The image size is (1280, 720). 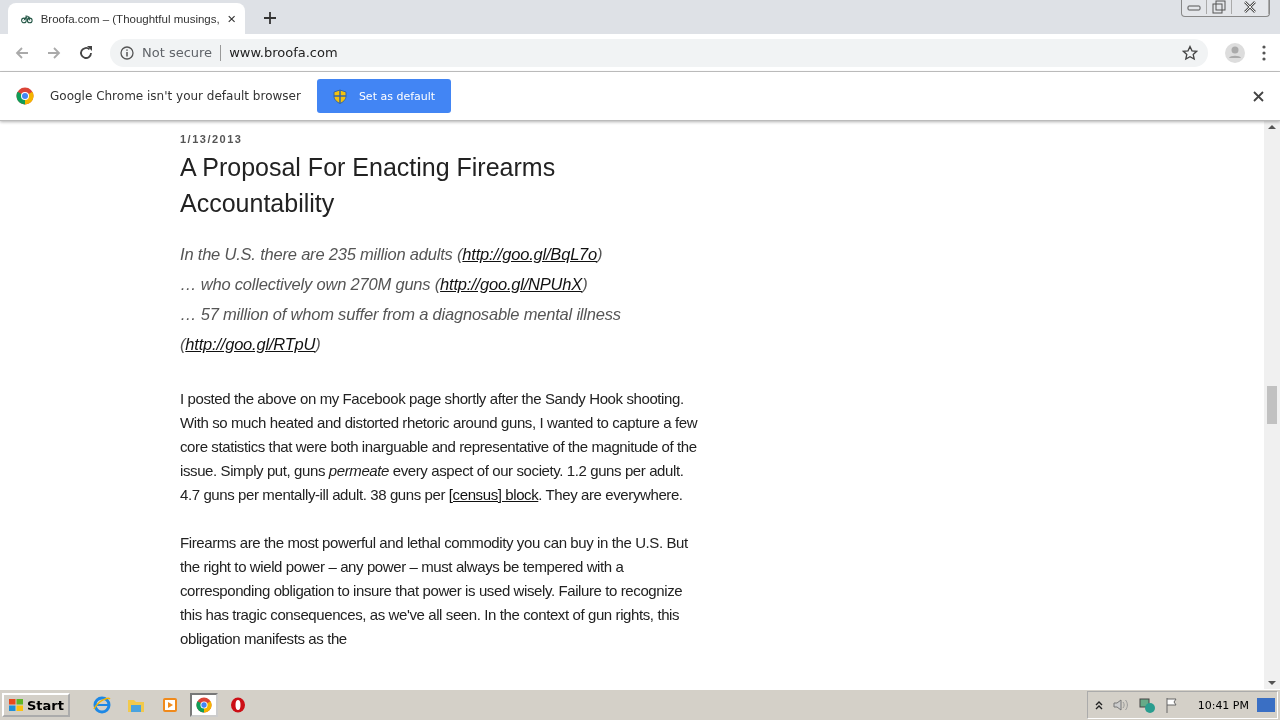 I want to click on body-paragraph: I posted the above on my Facebook page shortly after the Sandy Hook shooting. With so much heated and distorted rhetoric around guns, I wanted to capture a few core statistics that were both inarguable and representative of the magnitude of the issue. Simply put, guns permeate every aspect of our society. 1.2 guns per adult. 4.7 guns per mentally-ill adult. 38 guns per [census] block. They are everywhere., so click(x=439, y=447).